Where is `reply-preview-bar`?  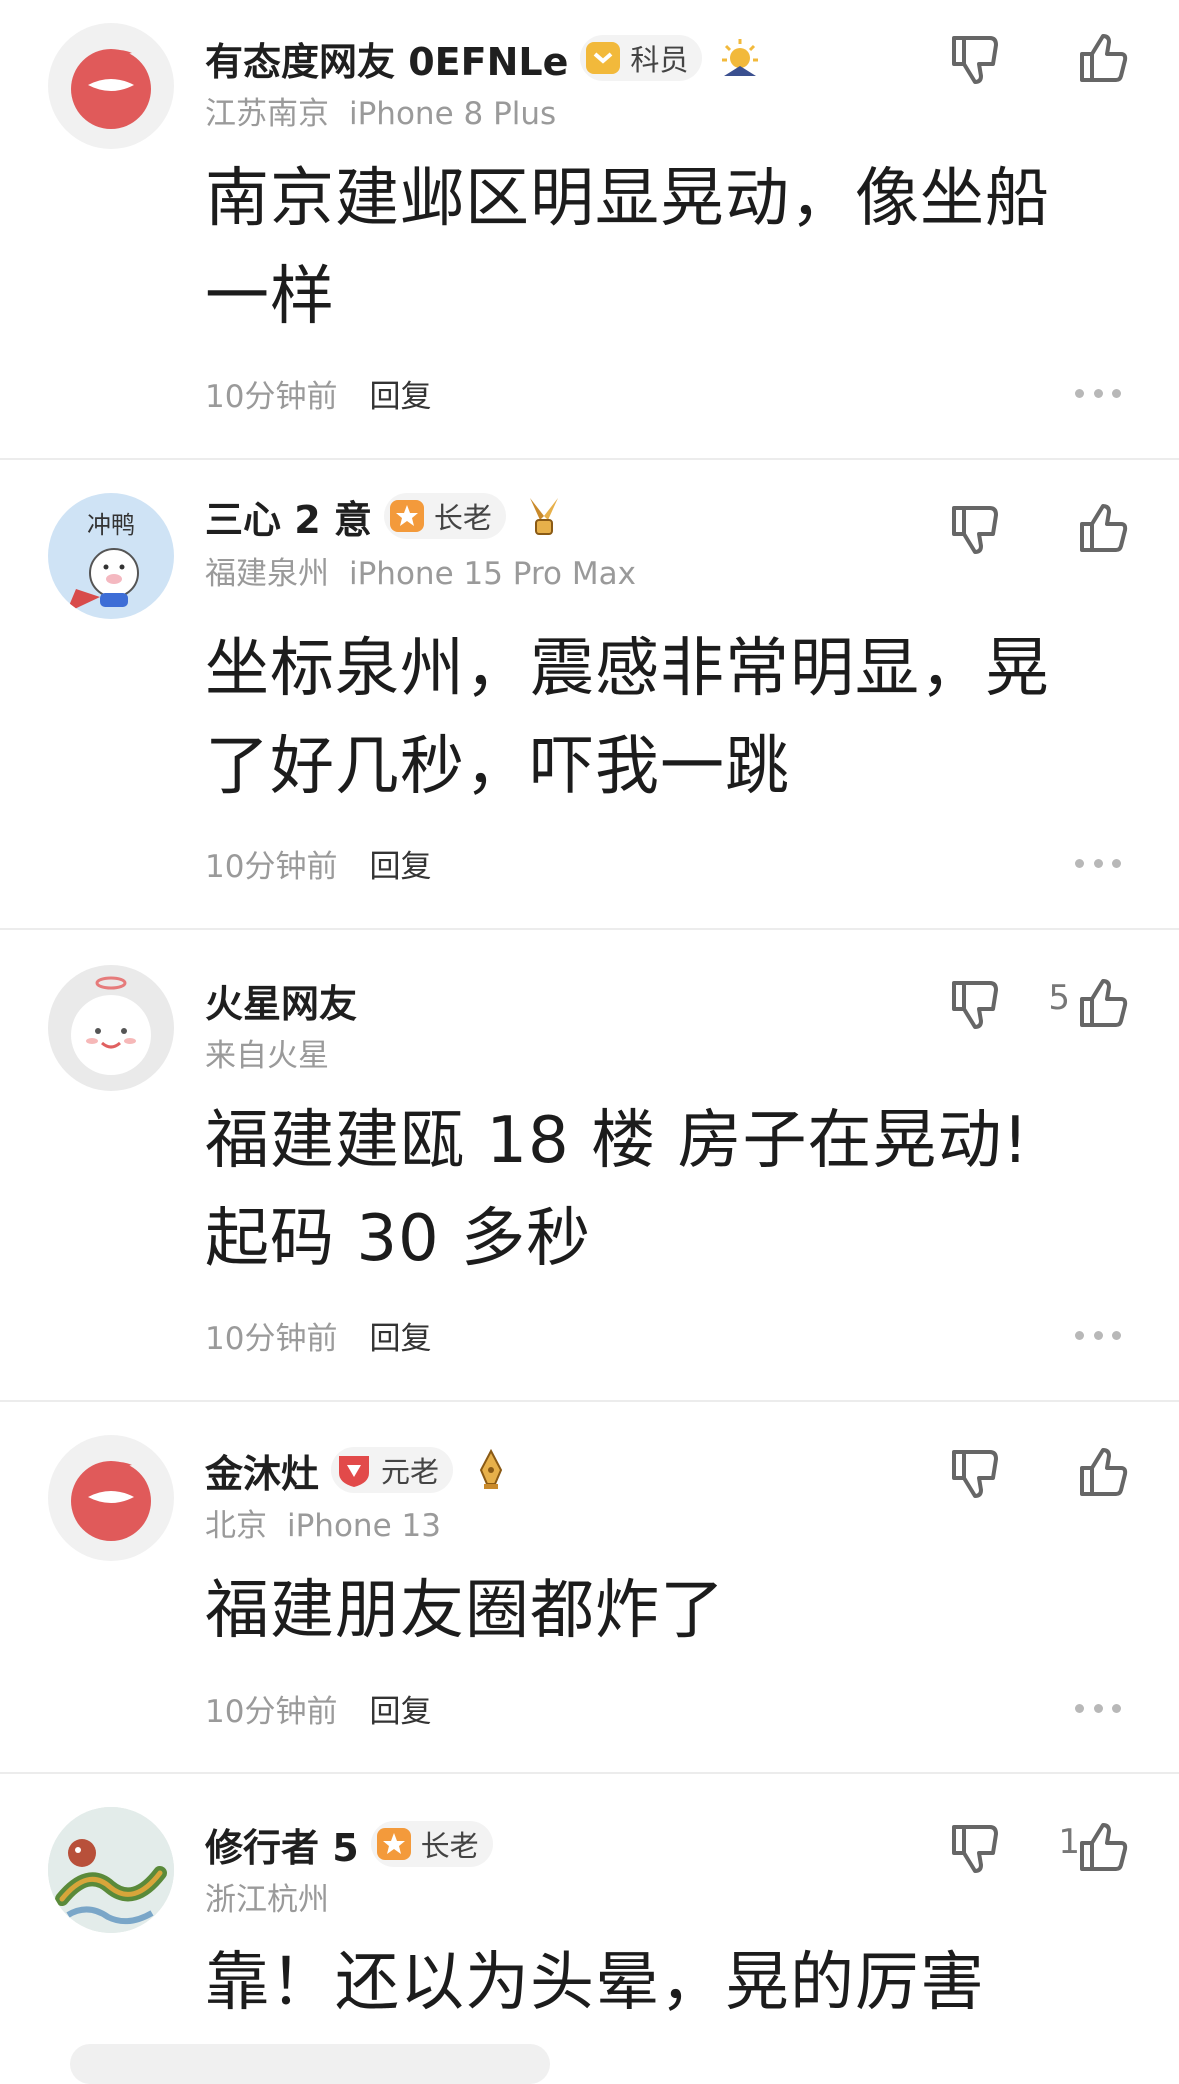 reply-preview-bar is located at coordinates (310, 2064).